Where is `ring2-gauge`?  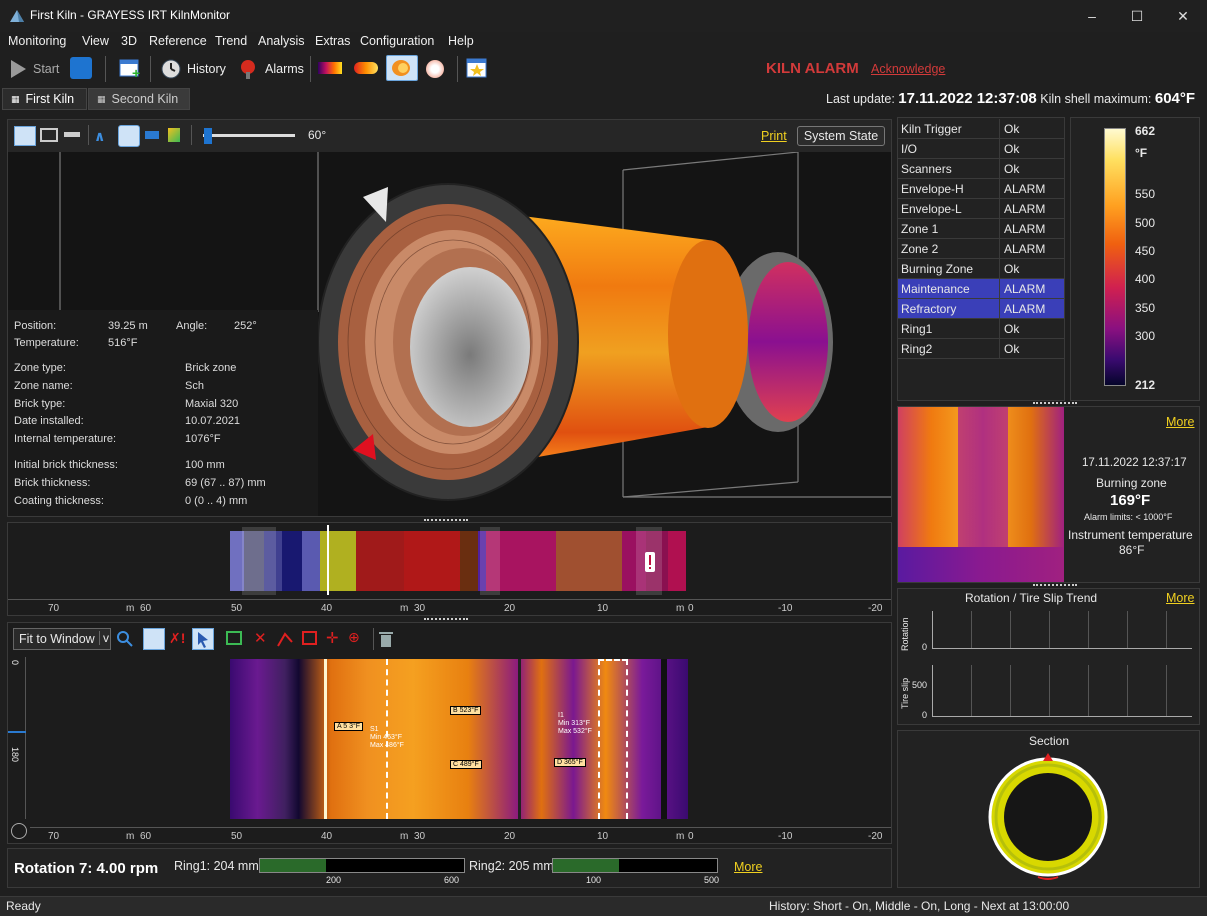 ring2-gauge is located at coordinates (635, 865).